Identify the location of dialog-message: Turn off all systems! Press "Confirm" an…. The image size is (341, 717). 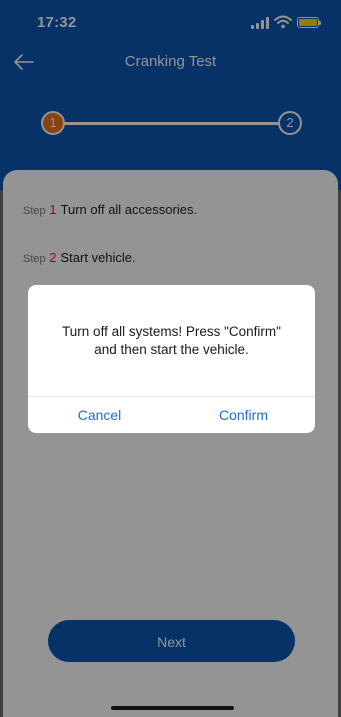
(171, 341).